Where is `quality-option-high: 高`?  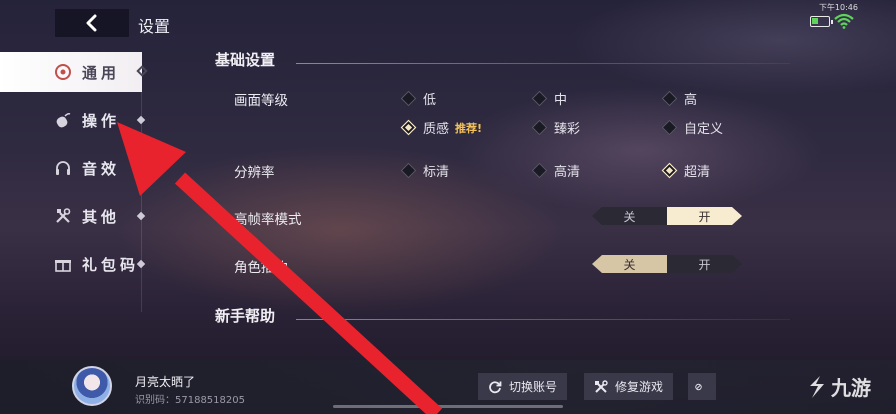
quality-option-high: 高 is located at coordinates (679, 98).